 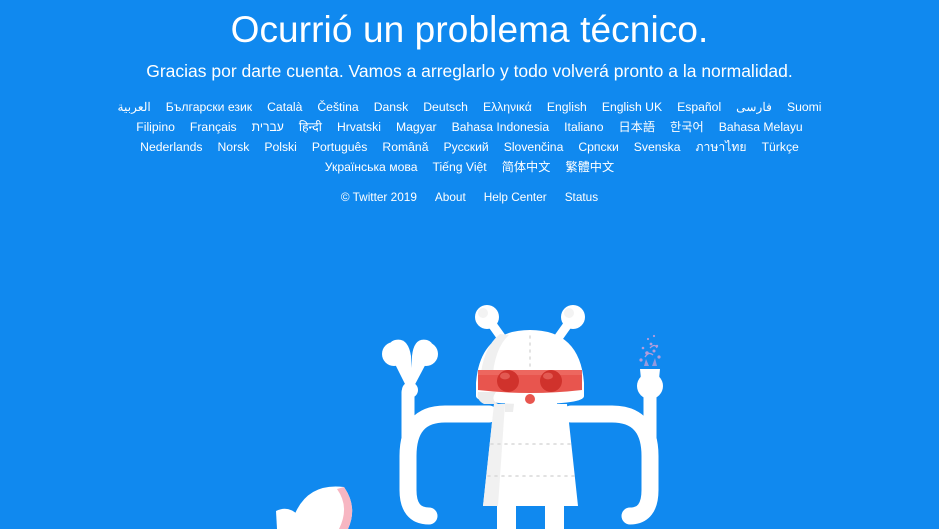 What do you see at coordinates (780, 147) in the screenshot?
I see `language-link-turkish: Türkçe` at bounding box center [780, 147].